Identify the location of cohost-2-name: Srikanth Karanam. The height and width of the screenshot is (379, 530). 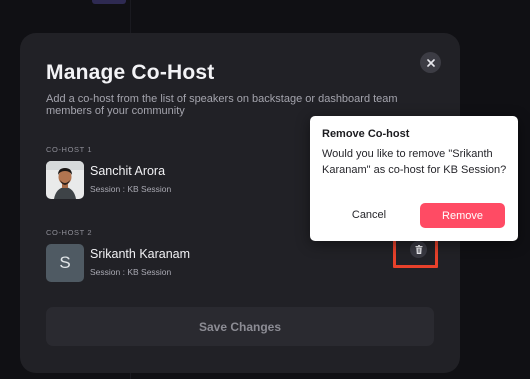
(140, 254).